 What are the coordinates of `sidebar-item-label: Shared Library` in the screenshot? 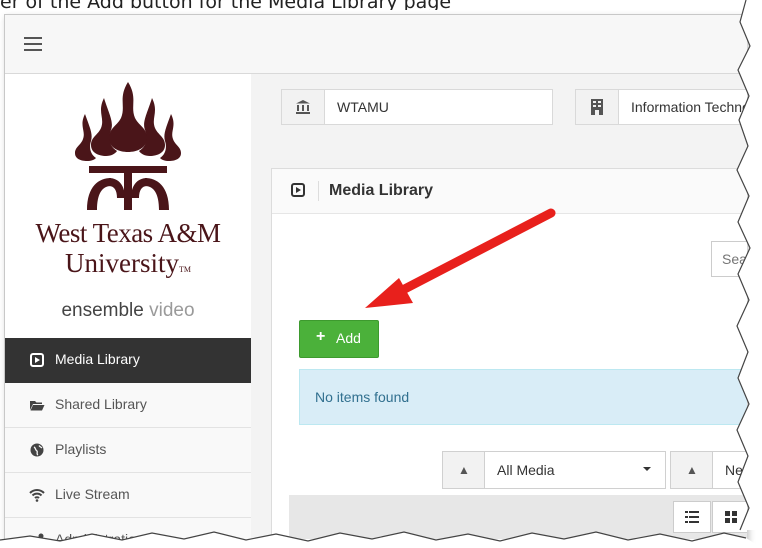 It's located at (101, 404).